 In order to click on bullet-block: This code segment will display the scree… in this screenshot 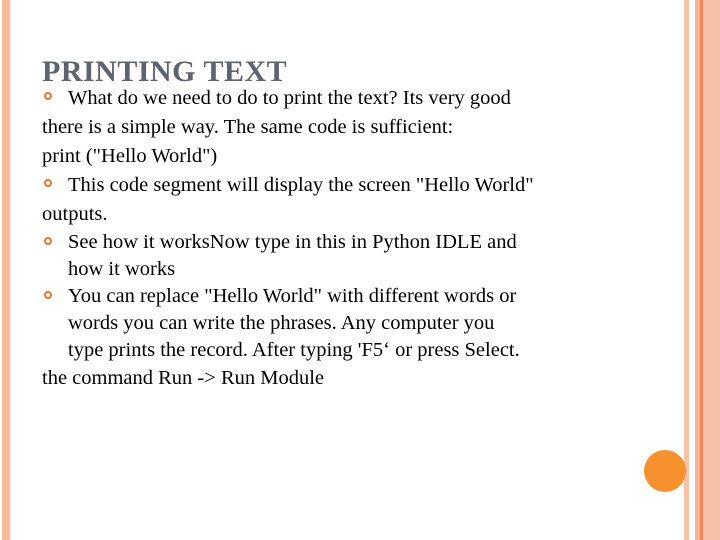, I will do `click(362, 200)`.